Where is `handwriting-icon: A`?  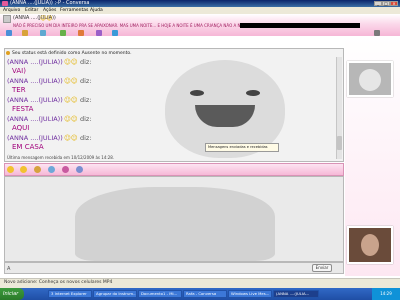
handwriting-icon: A is located at coordinates (8, 269).